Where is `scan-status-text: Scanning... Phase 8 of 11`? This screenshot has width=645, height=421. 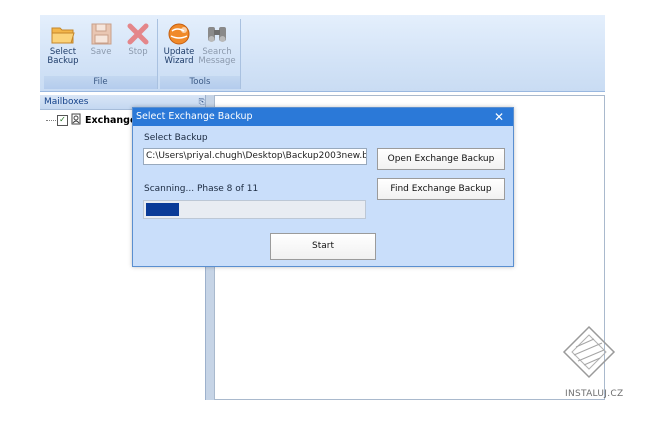
scan-status-text: Scanning... Phase 8 of 11 is located at coordinates (201, 189).